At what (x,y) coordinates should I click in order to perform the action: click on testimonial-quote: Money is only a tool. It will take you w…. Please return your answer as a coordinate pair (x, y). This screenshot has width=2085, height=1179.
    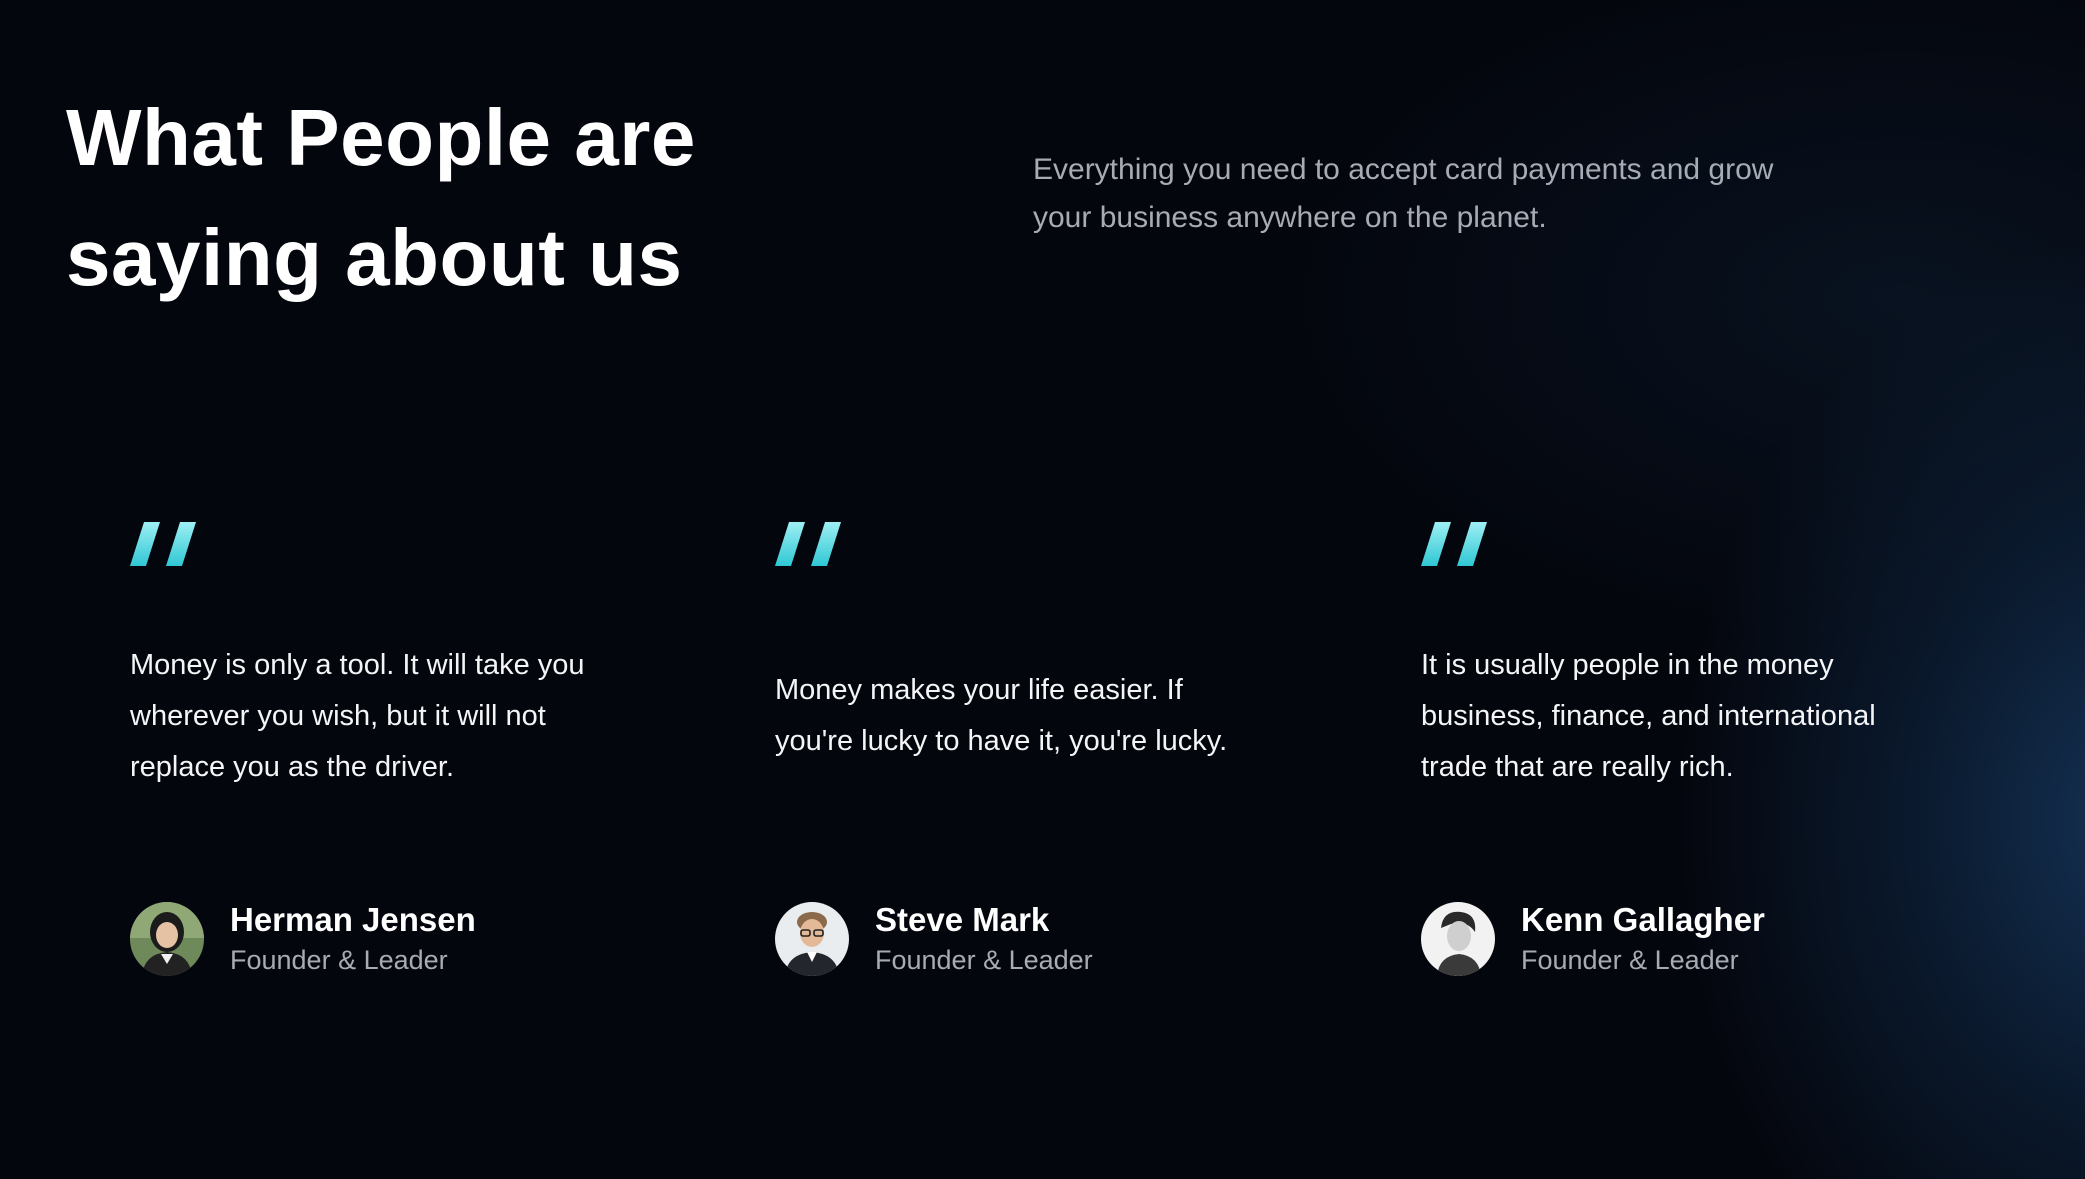
    Looking at the image, I should click on (357, 716).